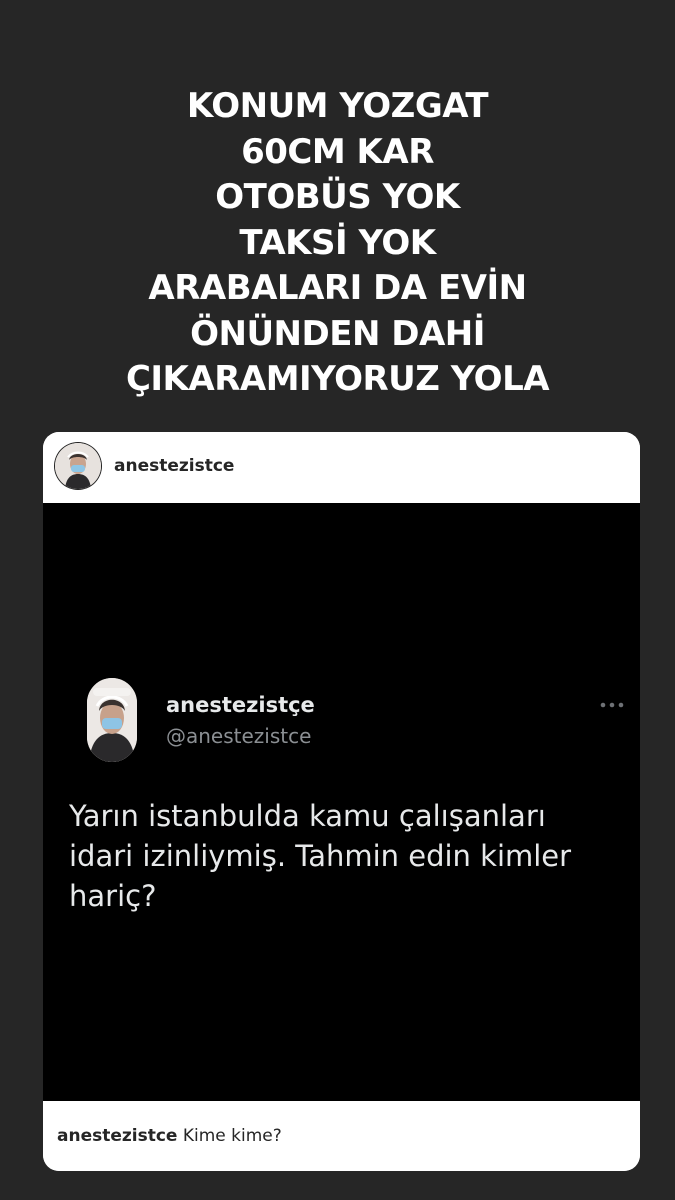 This screenshot has height=1200, width=675. What do you see at coordinates (337, 333) in the screenshot?
I see `story-line: ÖNÜNDEN DAHİ` at bounding box center [337, 333].